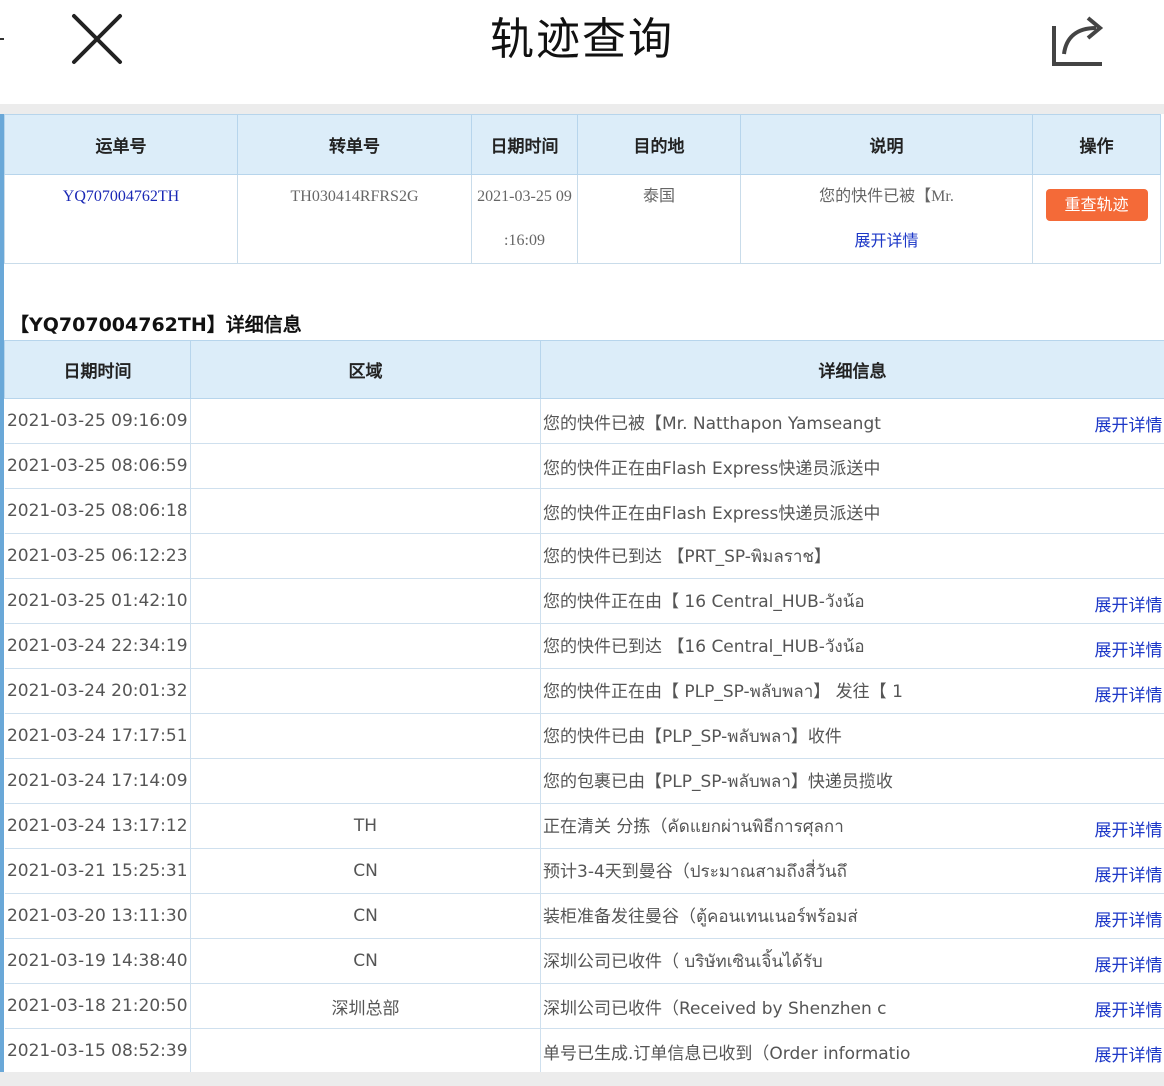  Describe the element at coordinates (121, 219) in the screenshot. I see `waybill-cell: YQ707004762TH` at that location.